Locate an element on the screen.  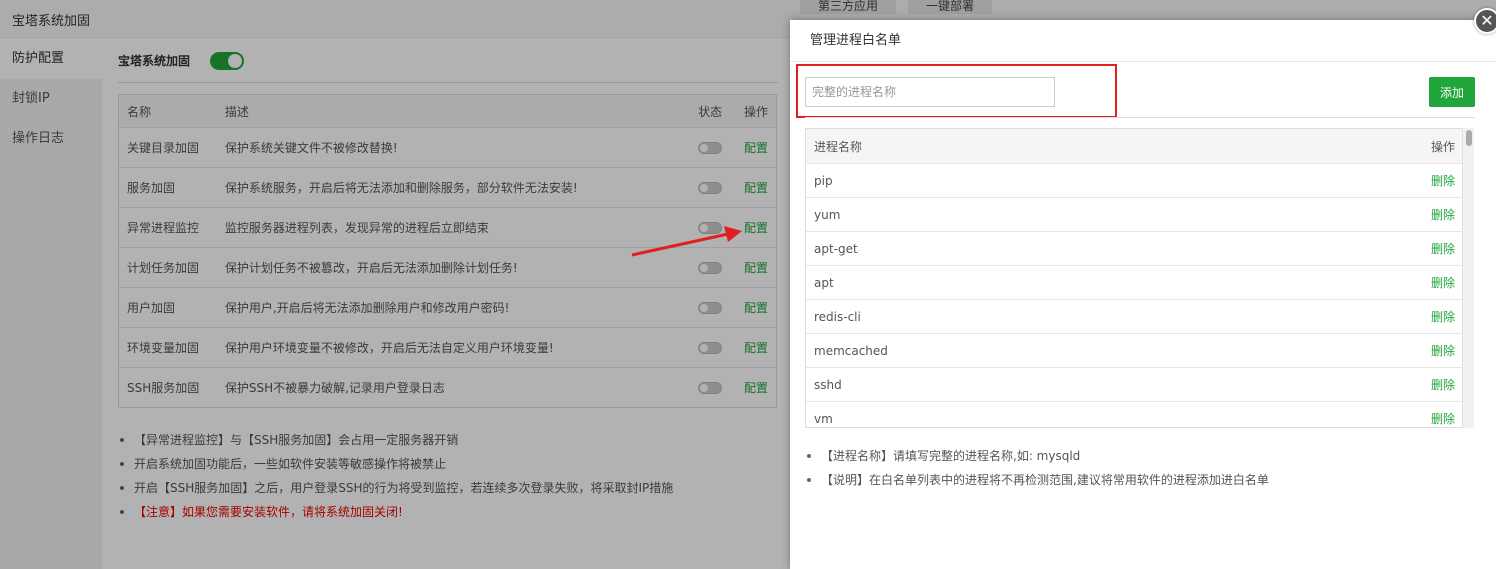
process-name: apt is located at coordinates (824, 282).